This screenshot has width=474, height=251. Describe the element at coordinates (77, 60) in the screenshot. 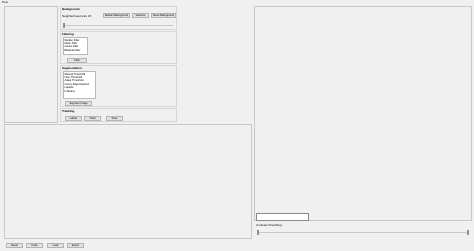

I see `filter-button: Filter` at that location.